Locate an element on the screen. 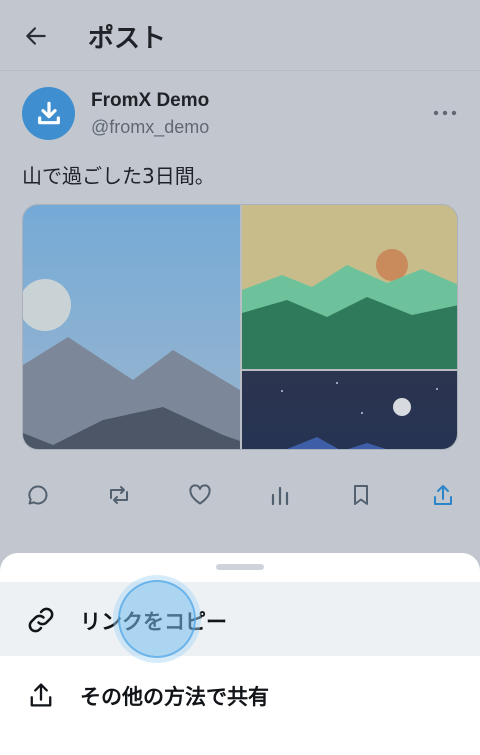  analytics-icon is located at coordinates (280, 496).